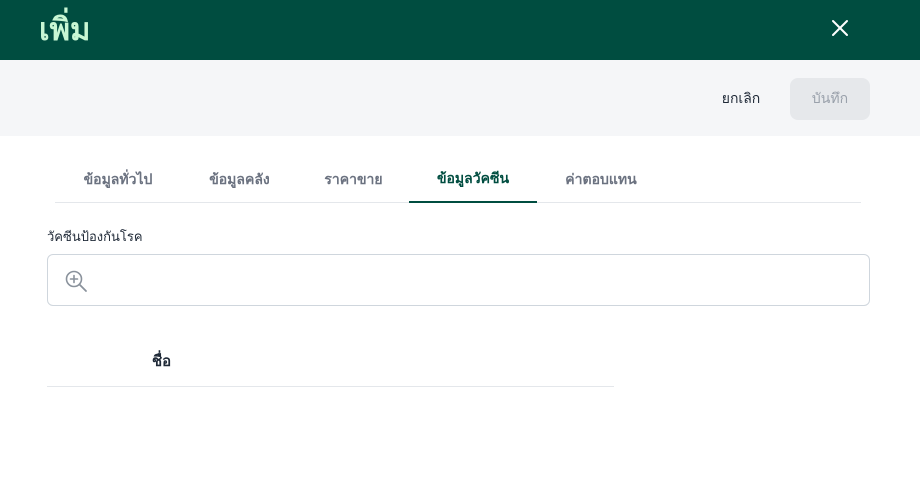 The image size is (920, 493). Describe the element at coordinates (741, 99) in the screenshot. I see `cancel-button: ยกเลิก` at that location.